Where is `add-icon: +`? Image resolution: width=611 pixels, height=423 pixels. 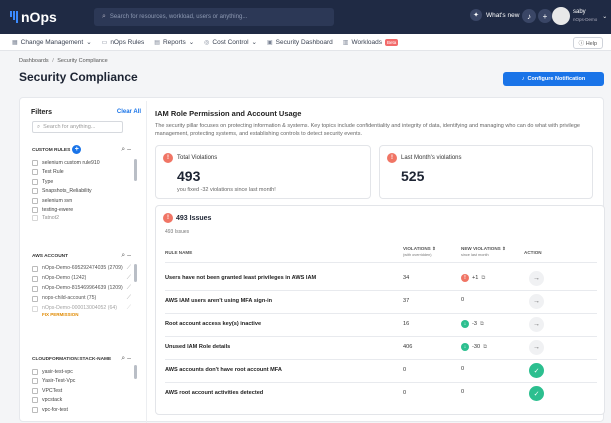
add-icon: + is located at coordinates (545, 16).